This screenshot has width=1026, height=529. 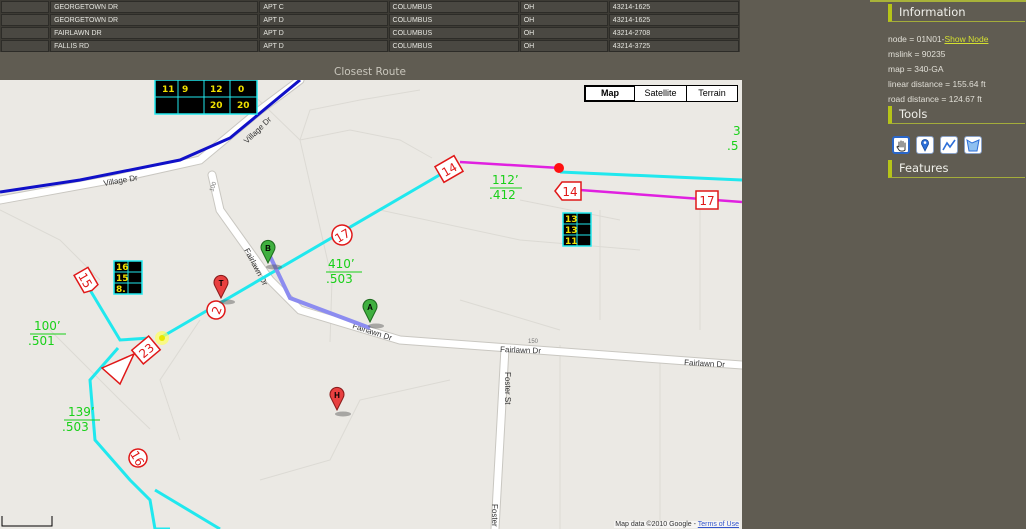 What do you see at coordinates (673, 46) in the screenshot?
I see `table-cell: 43214-3725` at bounding box center [673, 46].